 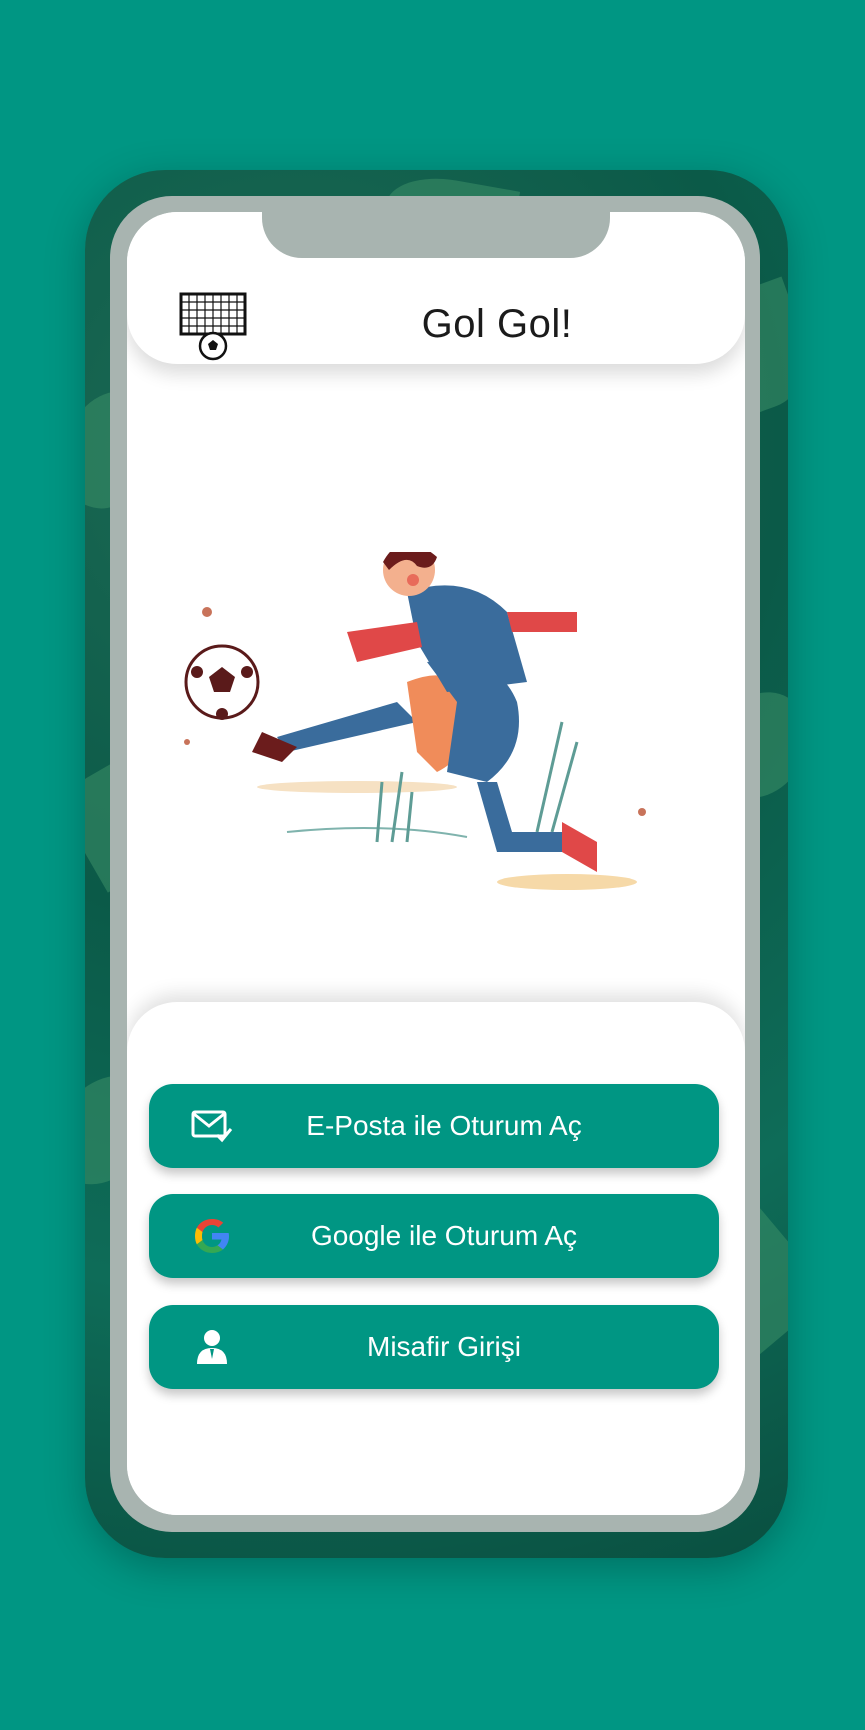 What do you see at coordinates (415, 721) in the screenshot?
I see `soccer-player-illustration` at bounding box center [415, 721].